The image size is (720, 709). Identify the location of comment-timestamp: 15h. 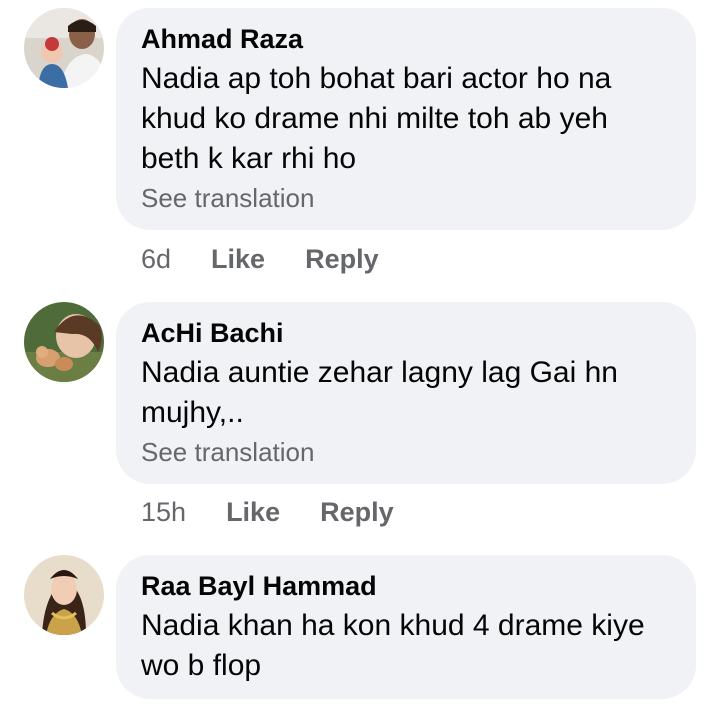
(163, 512).